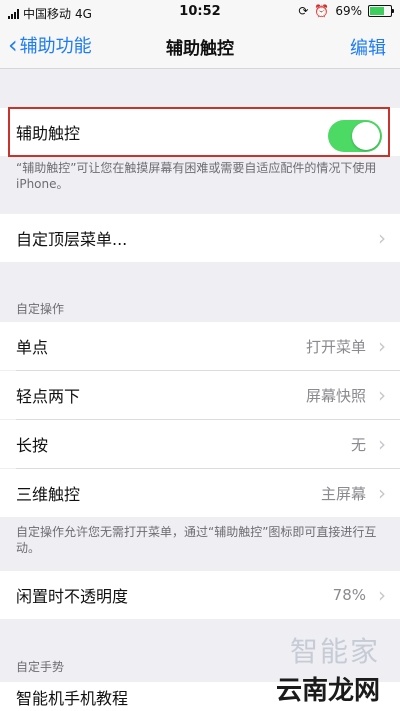 The width and height of the screenshot is (400, 711). Describe the element at coordinates (327, 691) in the screenshot. I see `watermark-bottom-text: 云南龙网` at that location.